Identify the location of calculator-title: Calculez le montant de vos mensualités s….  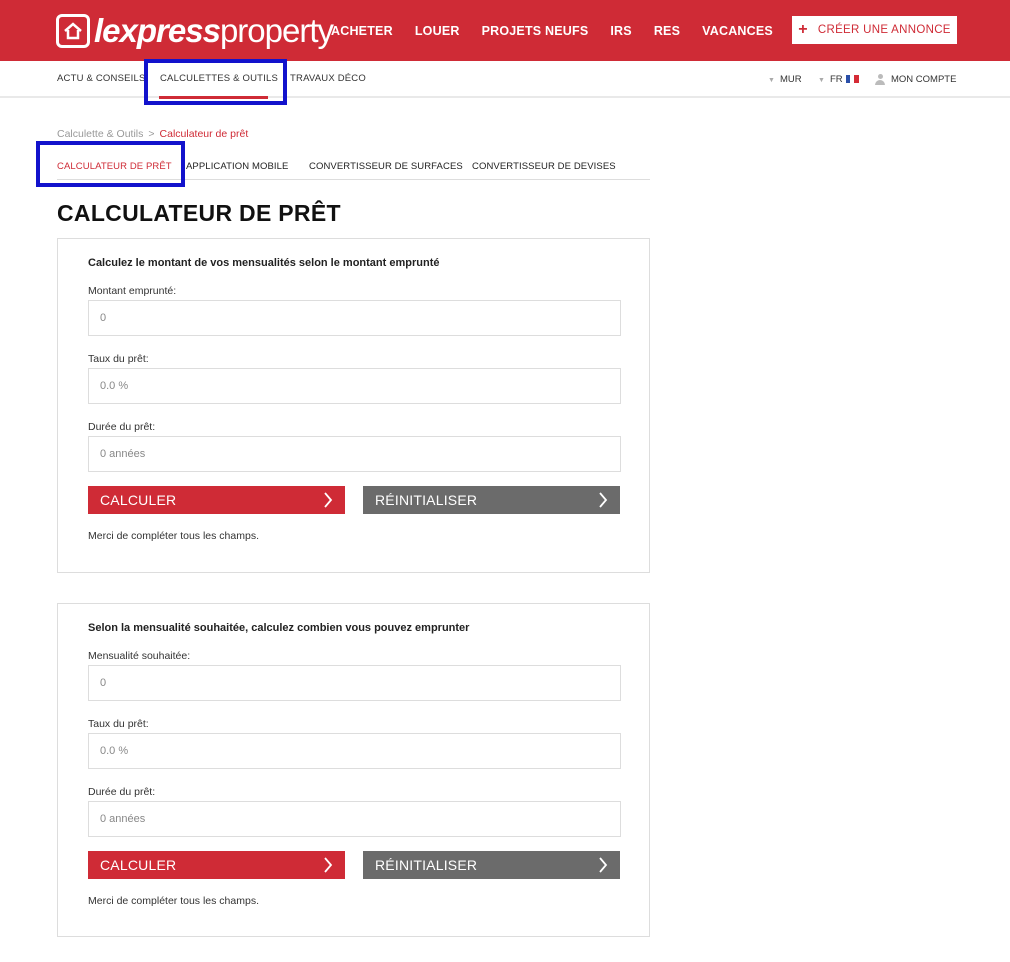
(264, 263).